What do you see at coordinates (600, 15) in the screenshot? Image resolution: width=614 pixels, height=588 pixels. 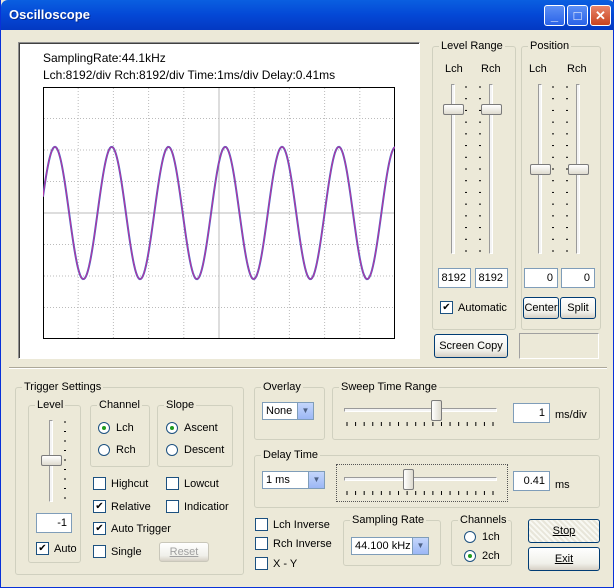 I see `close-button: ✕` at bounding box center [600, 15].